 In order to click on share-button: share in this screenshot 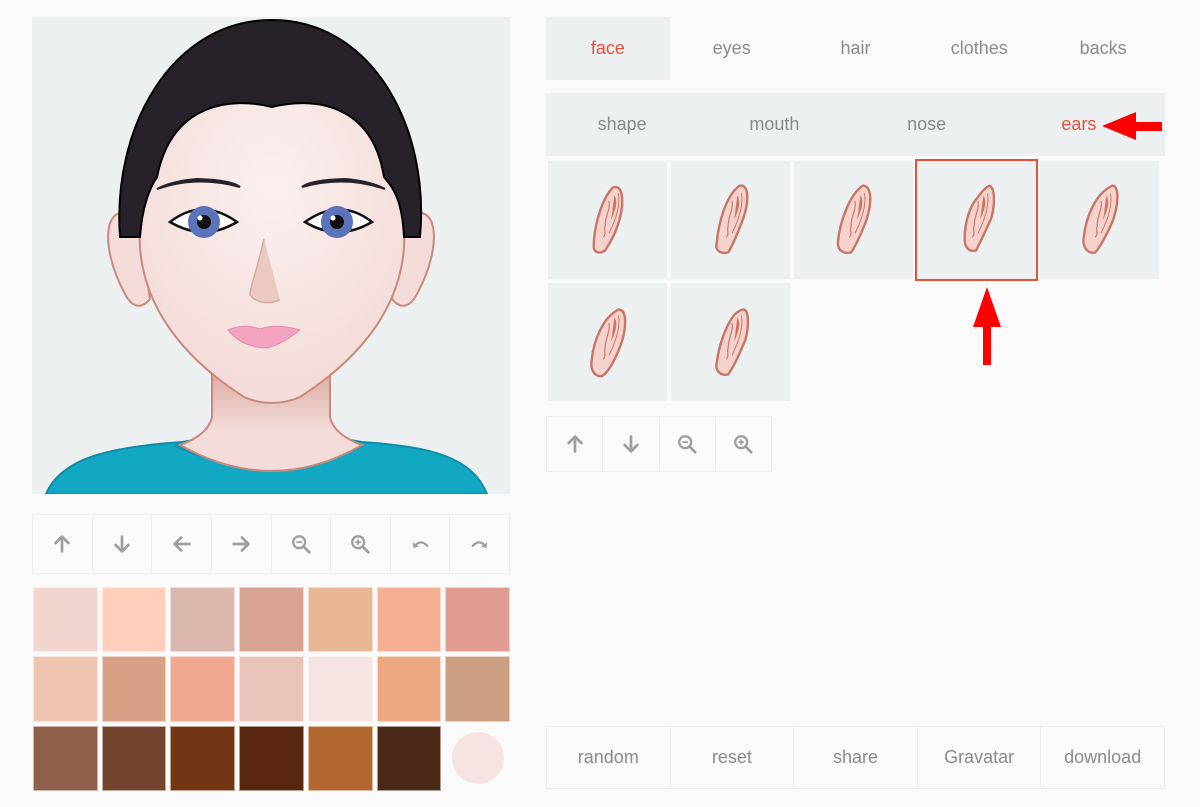, I will do `click(856, 757)`.